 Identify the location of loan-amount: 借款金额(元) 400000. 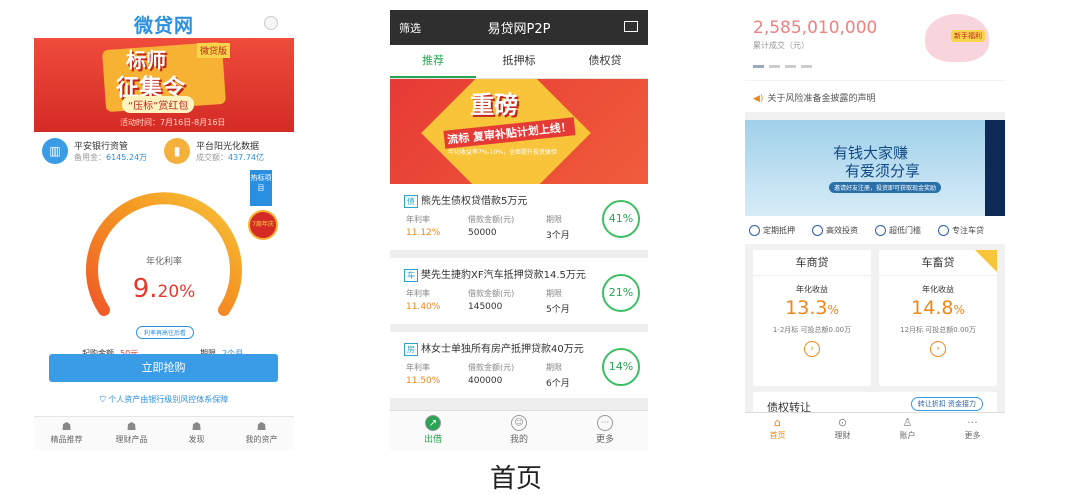
(491, 374).